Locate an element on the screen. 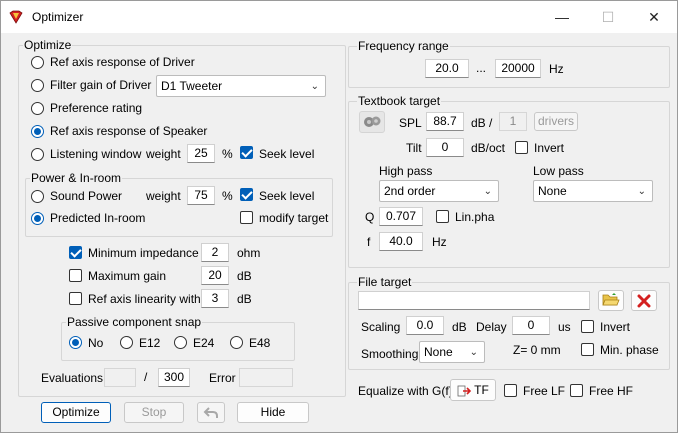 Image resolution: width=678 pixels, height=433 pixels. file-invert-label: Invert is located at coordinates (615, 327).